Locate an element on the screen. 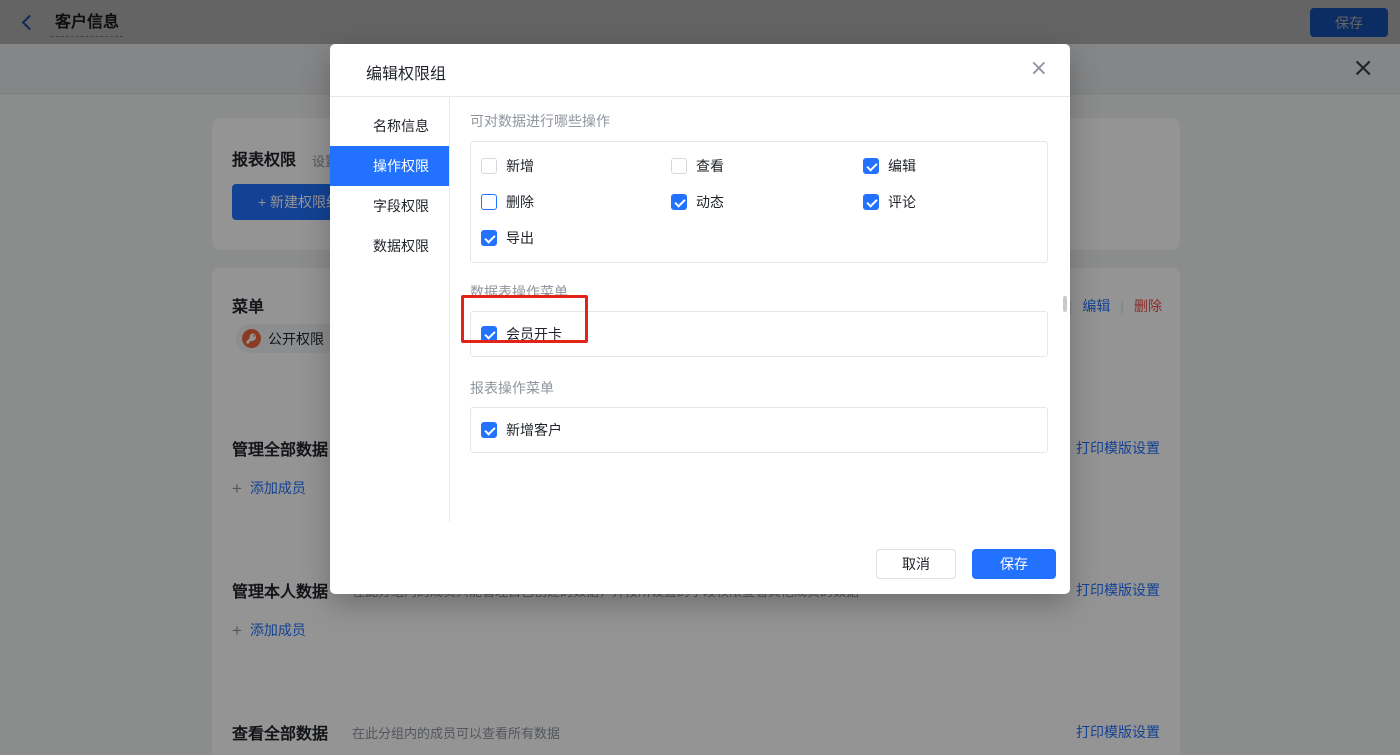  modal-scrollbar-thumb is located at coordinates (1065, 304).